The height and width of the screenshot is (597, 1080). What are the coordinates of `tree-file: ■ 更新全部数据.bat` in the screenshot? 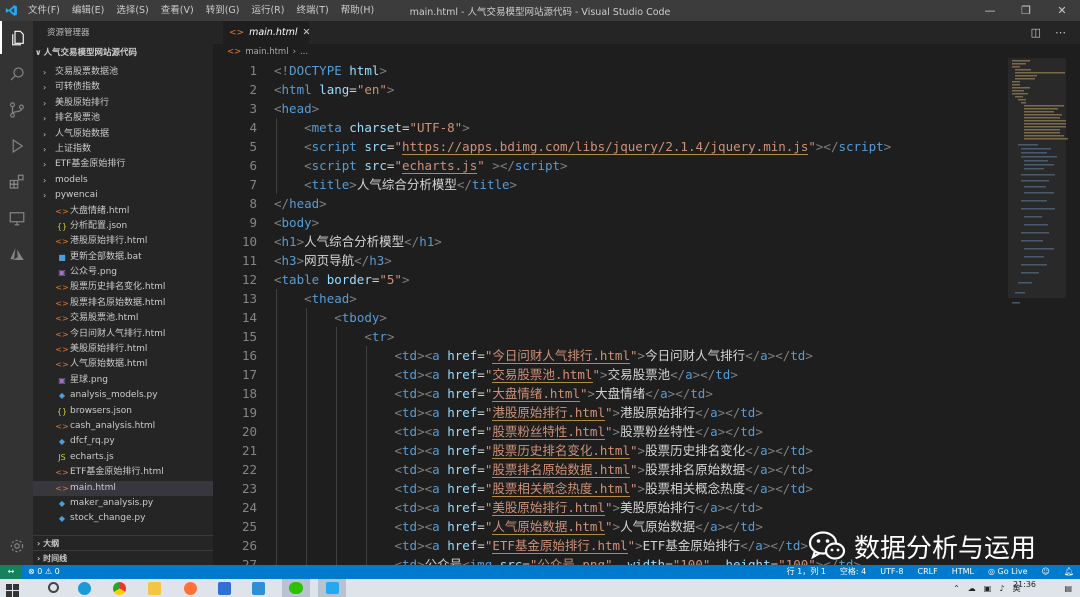 It's located at (123, 257).